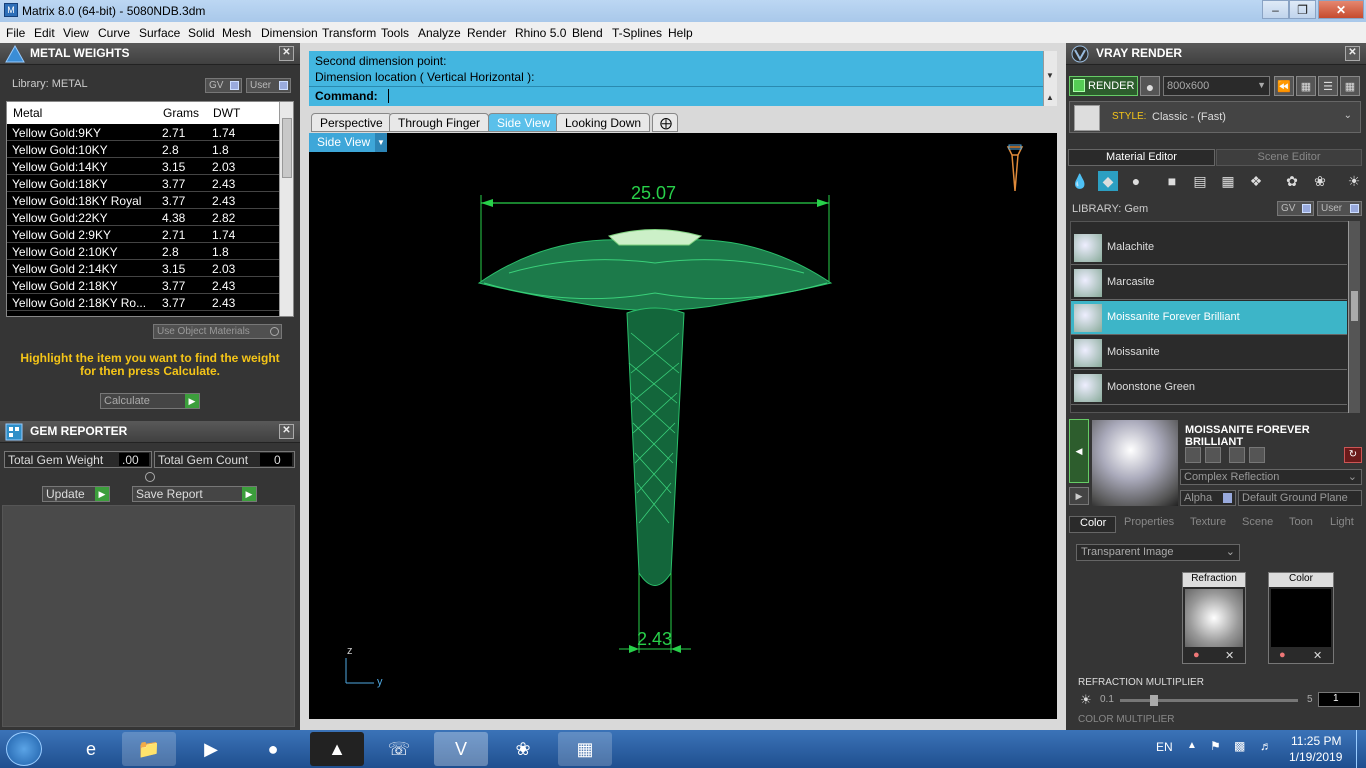 This screenshot has height=768, width=1366. I want to click on color-clear-icon: ✕, so click(1317, 655).